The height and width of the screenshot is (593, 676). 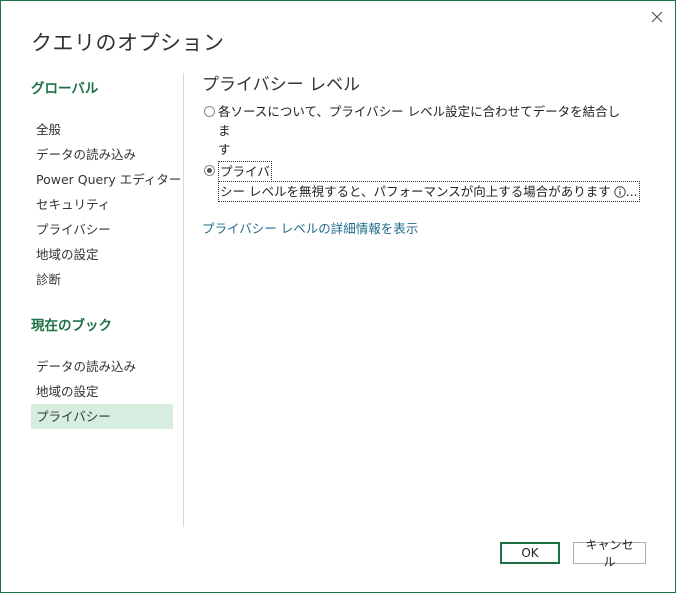 I want to click on sidebar-item-power-query-editor: Power Query エディター, so click(x=106, y=179).